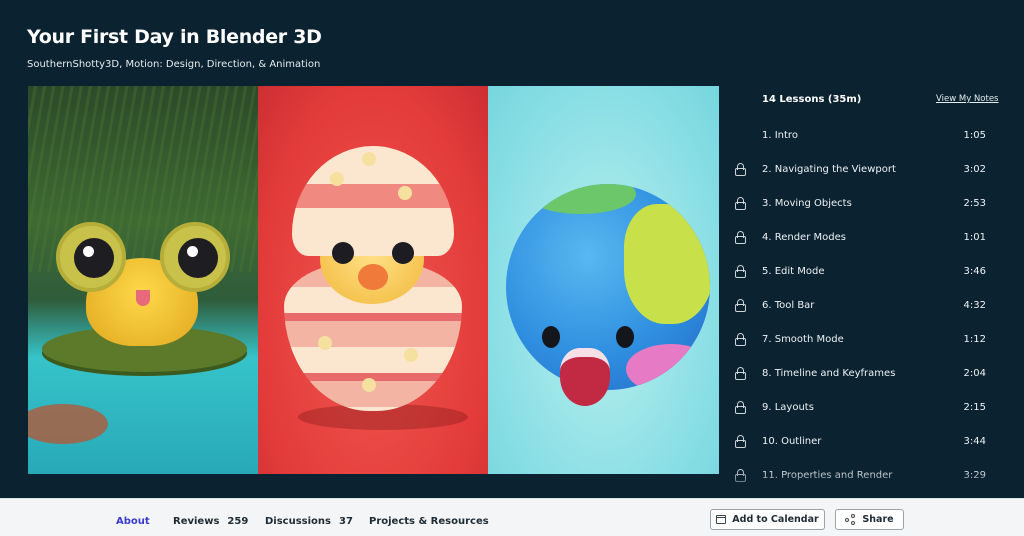 This screenshot has height=536, width=1024. I want to click on share-button: Share, so click(869, 519).